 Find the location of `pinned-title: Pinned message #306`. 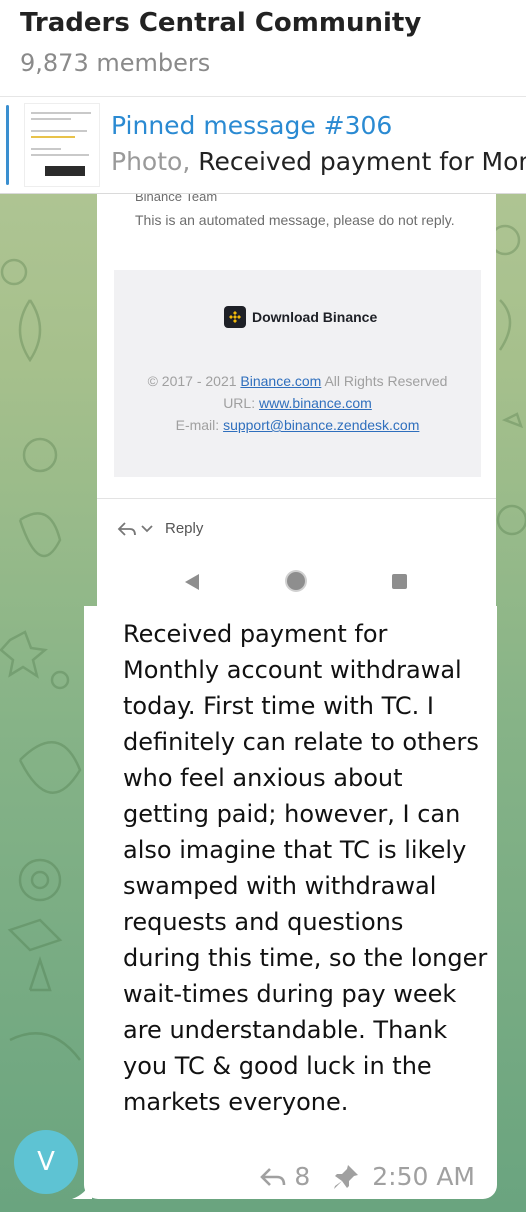

pinned-title: Pinned message #306 is located at coordinates (252, 125).